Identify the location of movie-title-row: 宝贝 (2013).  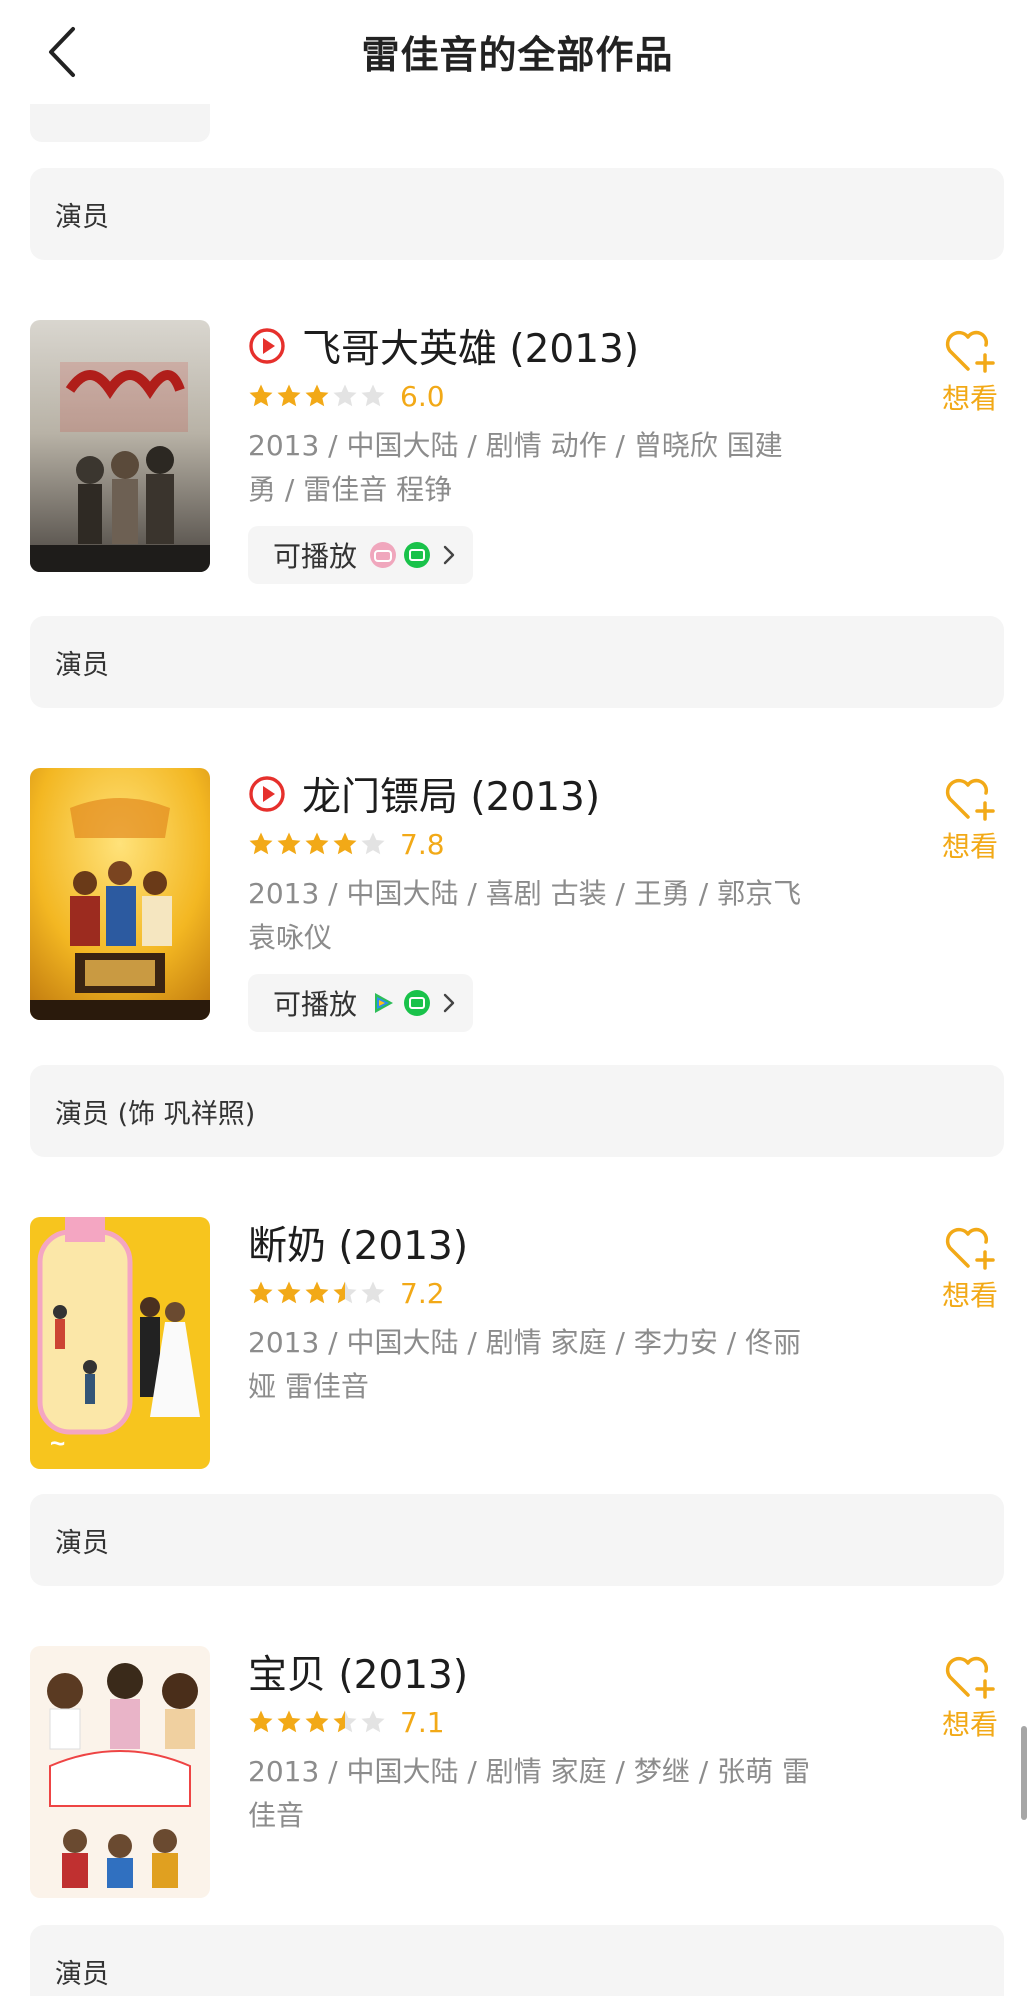
(548, 1672).